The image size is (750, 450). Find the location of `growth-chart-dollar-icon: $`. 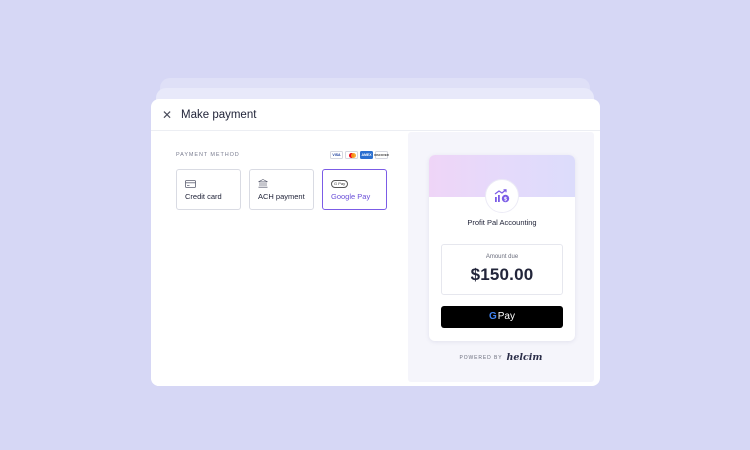

growth-chart-dollar-icon: $ is located at coordinates (502, 195).